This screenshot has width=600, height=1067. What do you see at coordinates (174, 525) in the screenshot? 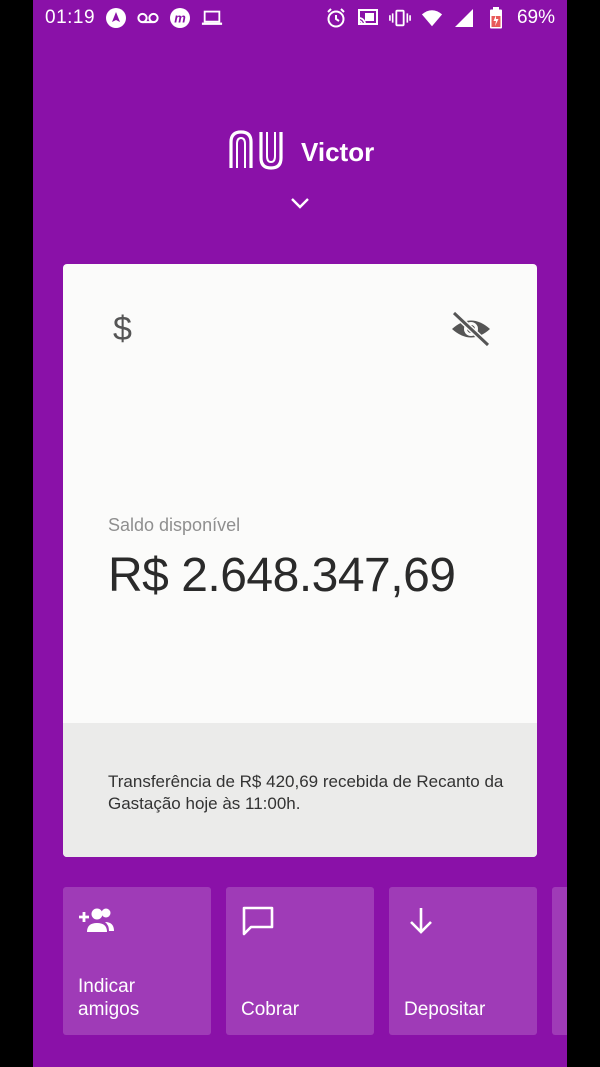
I see `balance-label: Saldo disponível` at bounding box center [174, 525].